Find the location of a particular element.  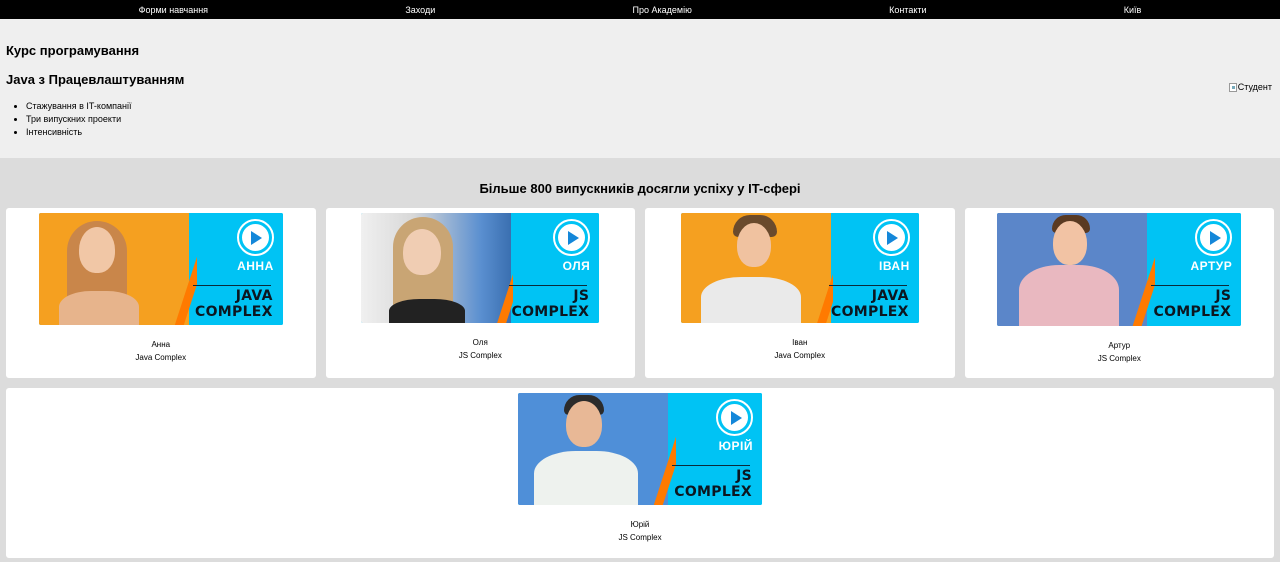

video-thumbnail: АННА JAVA COMPLEX is located at coordinates (160, 269).